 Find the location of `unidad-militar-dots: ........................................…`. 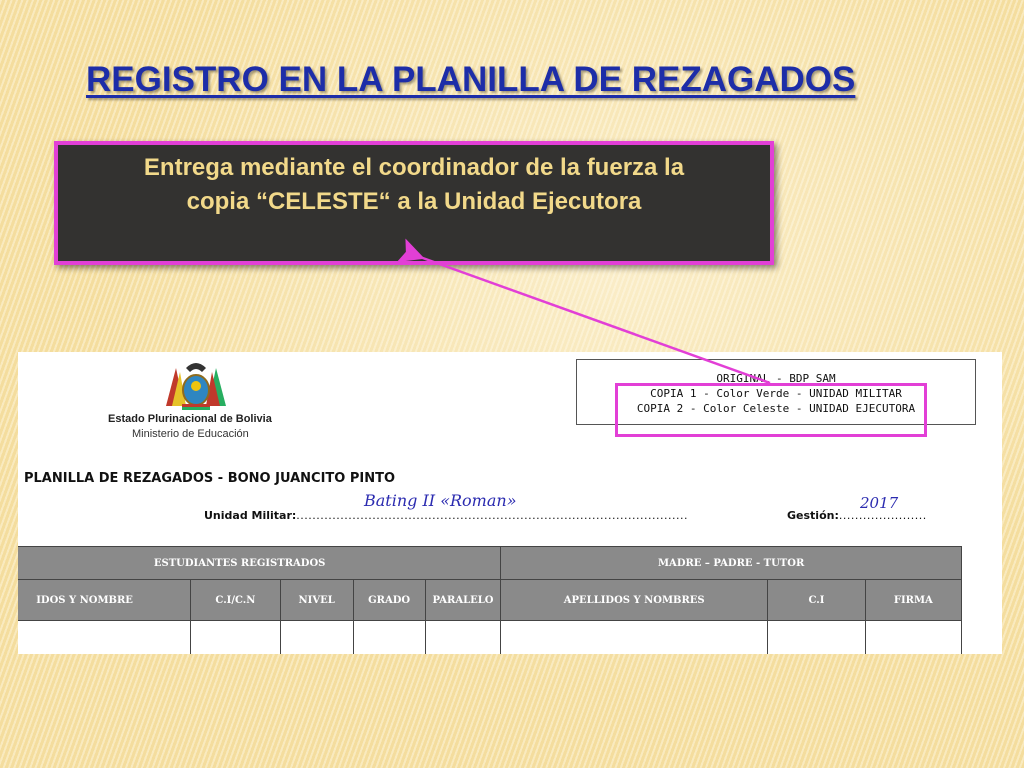

unidad-militar-dots: ........................................… is located at coordinates (492, 515).